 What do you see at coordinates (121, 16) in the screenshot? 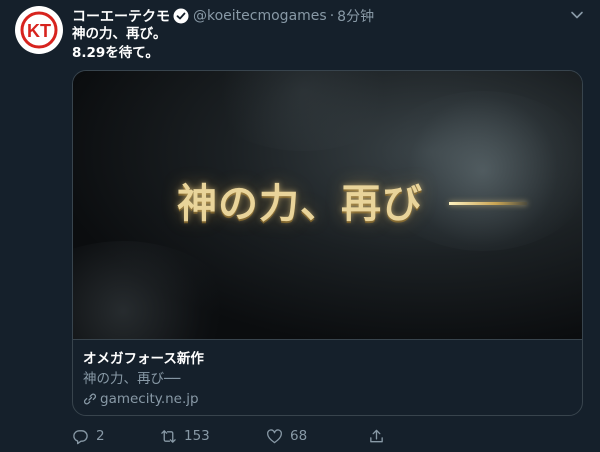
I see `display-name: コーエーテクモ` at bounding box center [121, 16].